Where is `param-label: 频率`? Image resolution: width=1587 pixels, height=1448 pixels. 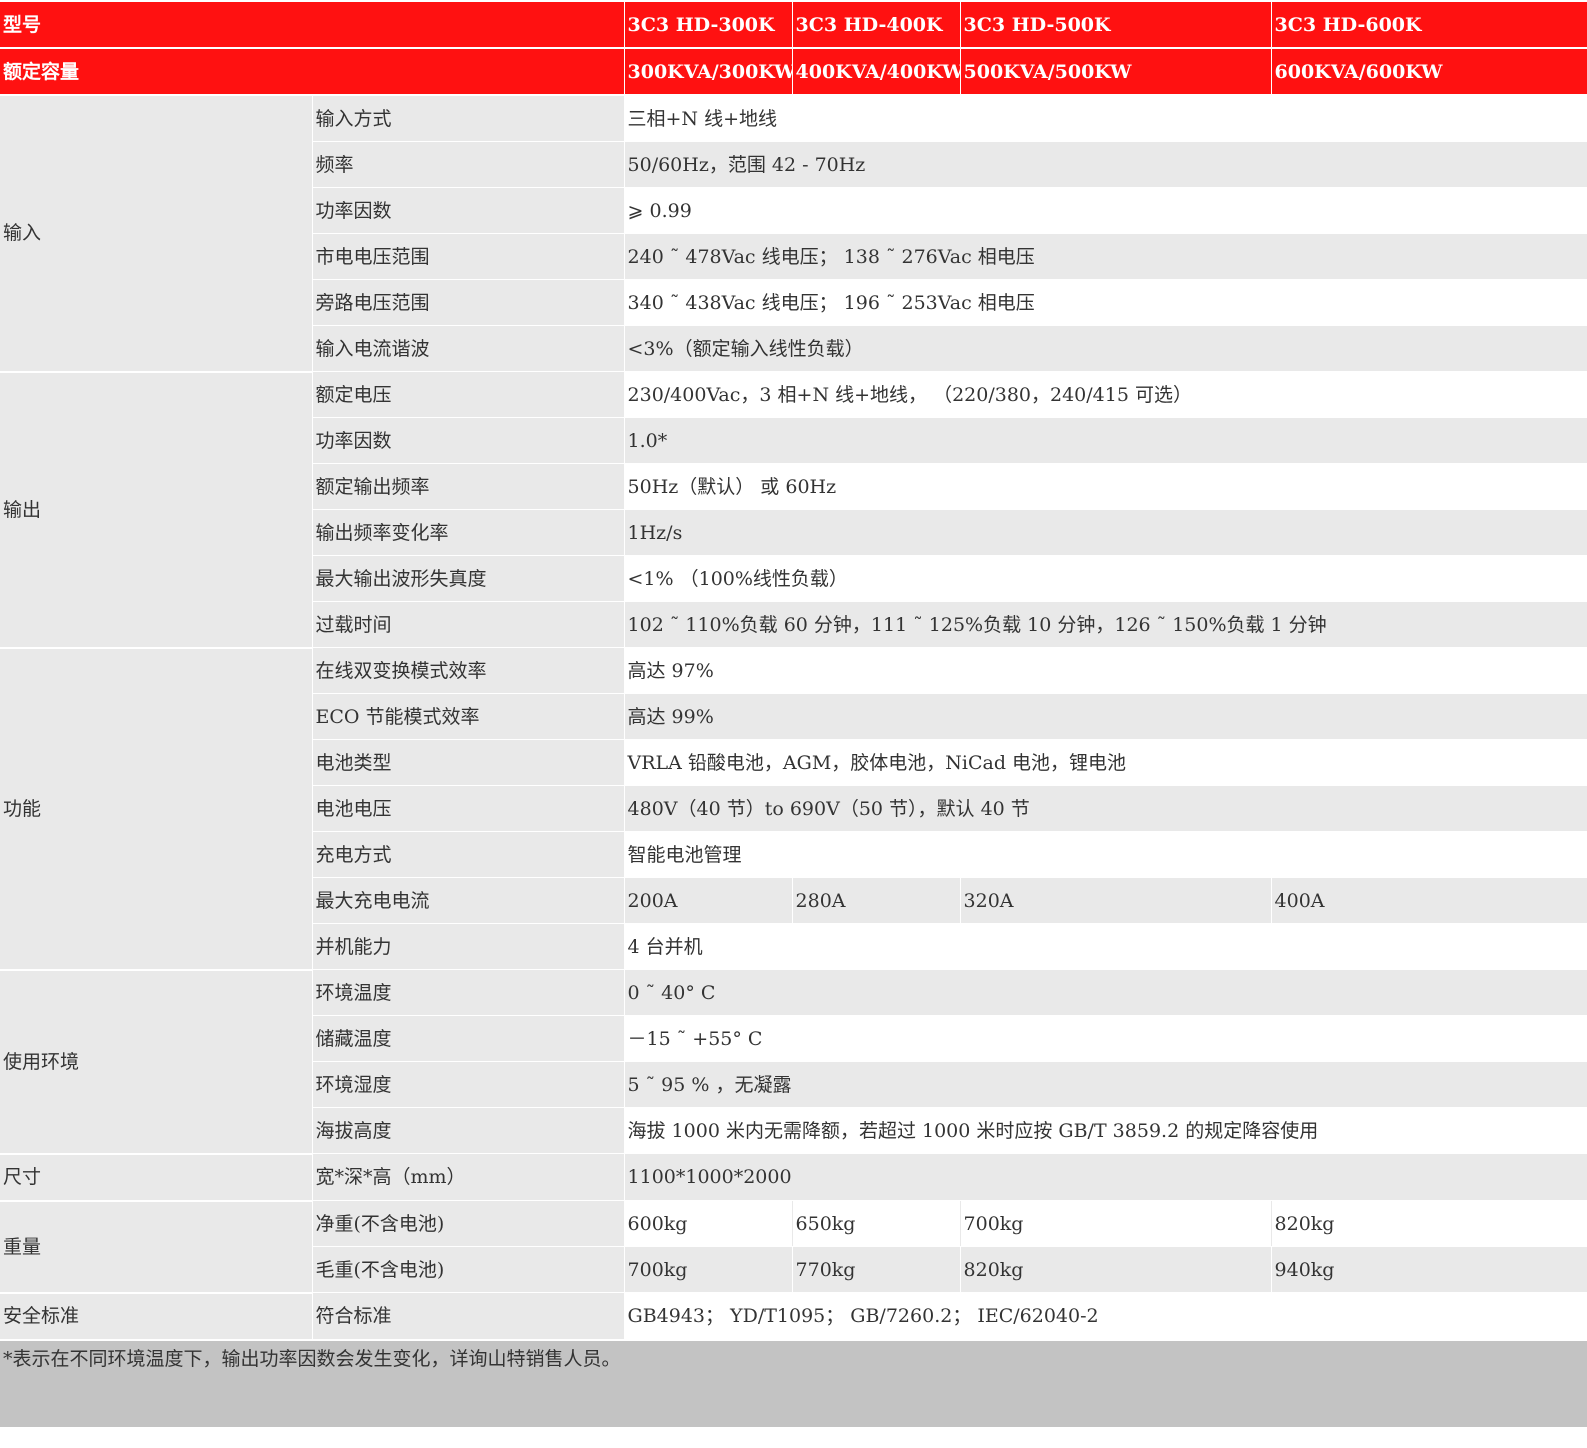
param-label: 频率 is located at coordinates (468, 164).